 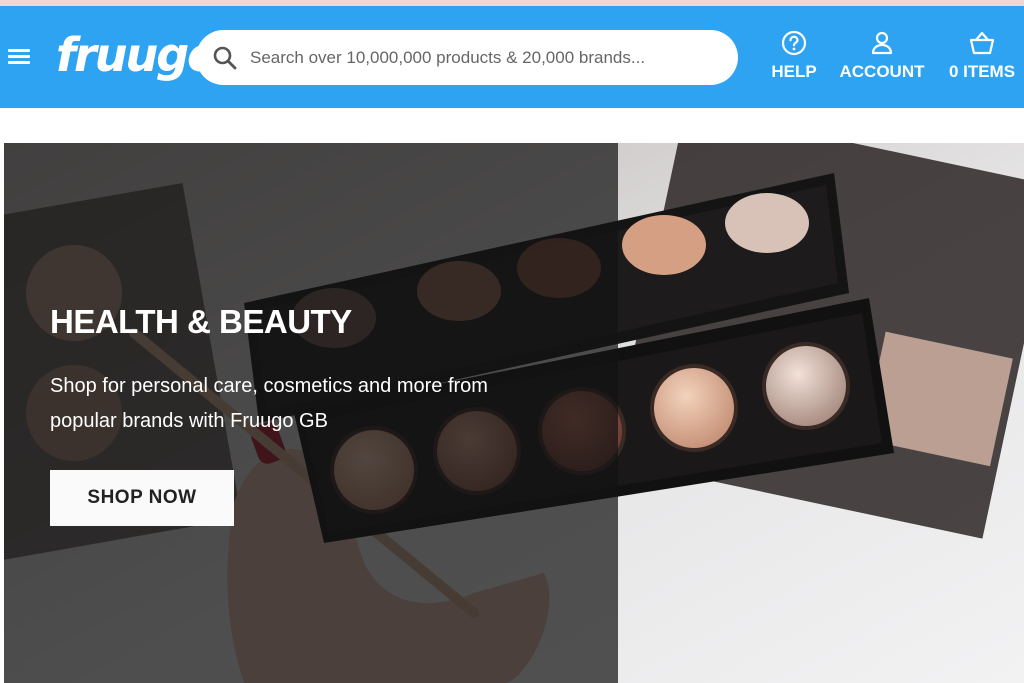 I want to click on search-input, so click(x=485, y=58).